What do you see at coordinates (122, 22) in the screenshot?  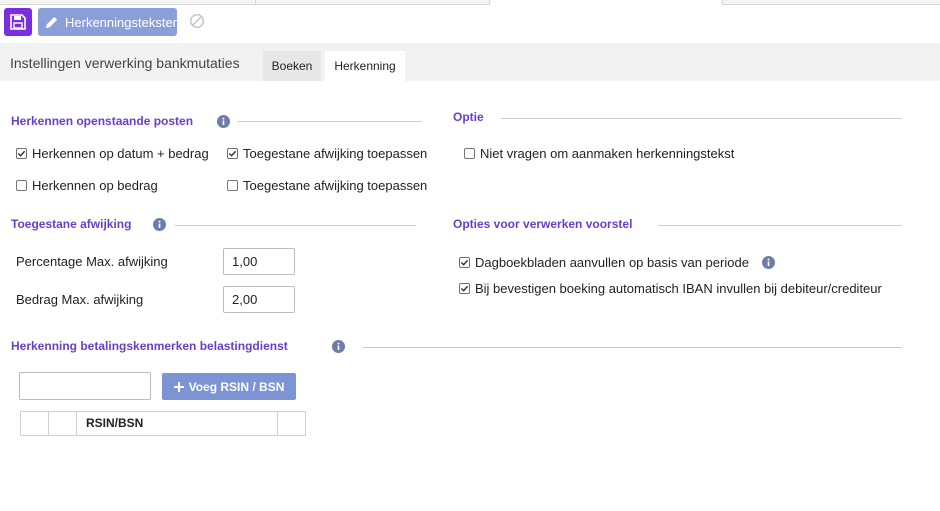 I see `herkenningsteksten-label: Herkenningsteksten` at bounding box center [122, 22].